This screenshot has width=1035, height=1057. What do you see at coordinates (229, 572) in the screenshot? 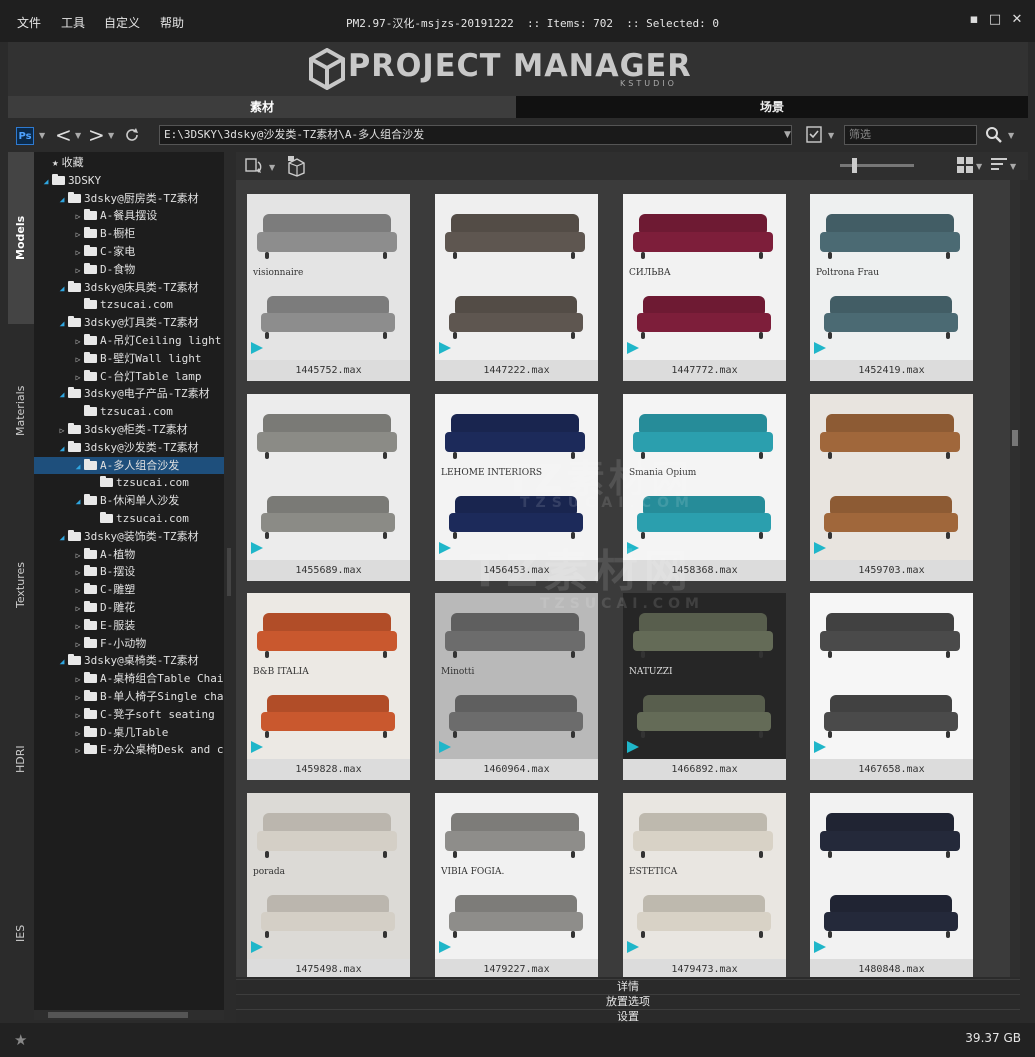
I see `tree-splitter` at bounding box center [229, 572].